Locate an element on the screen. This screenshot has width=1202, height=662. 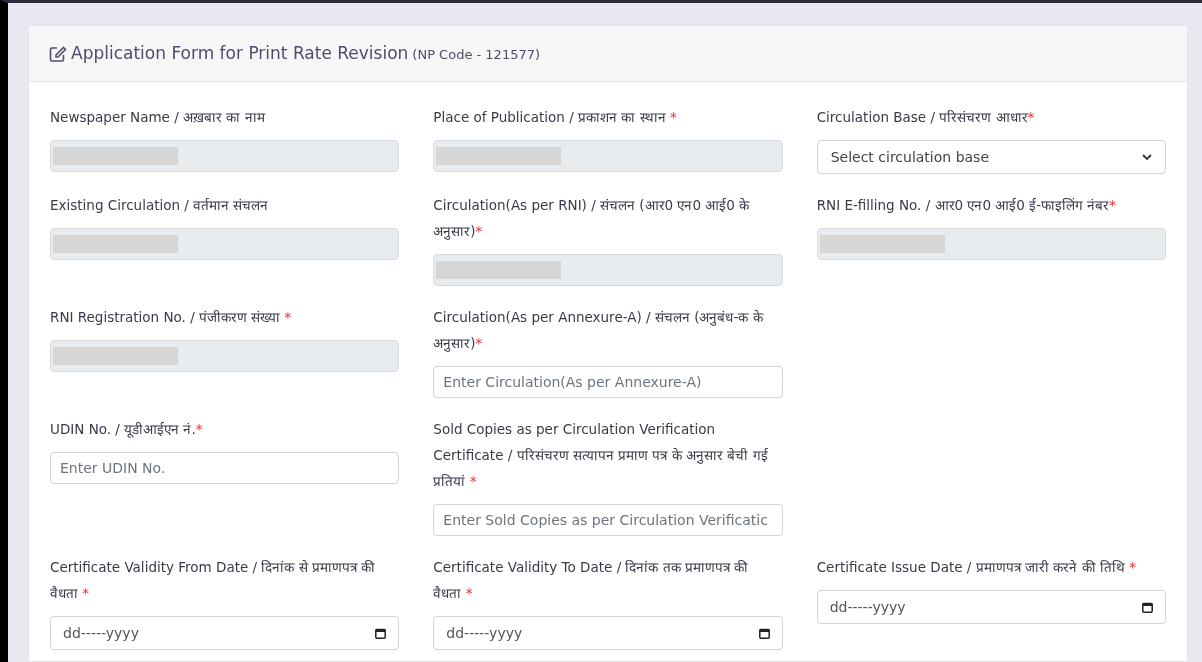
field-label: Circulation Base / परिसंचरण आधार* is located at coordinates (926, 117).